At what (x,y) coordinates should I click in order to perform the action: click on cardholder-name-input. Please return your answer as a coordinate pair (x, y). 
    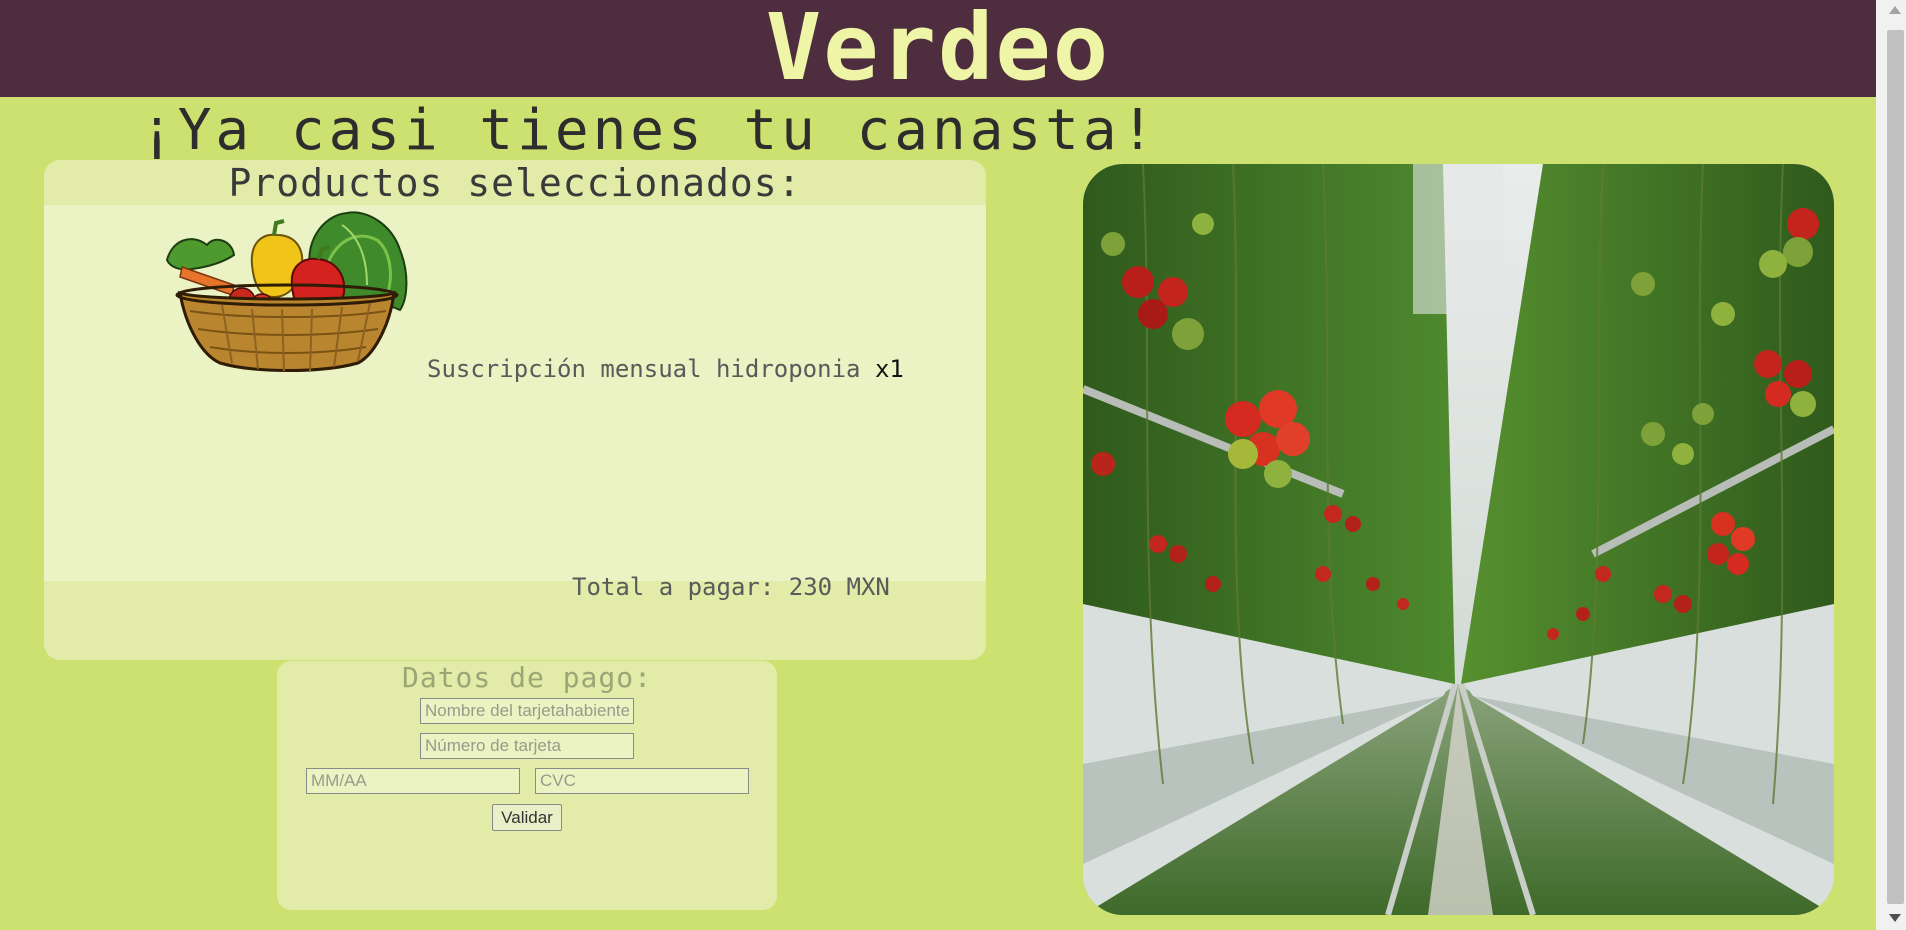
    Looking at the image, I should click on (527, 711).